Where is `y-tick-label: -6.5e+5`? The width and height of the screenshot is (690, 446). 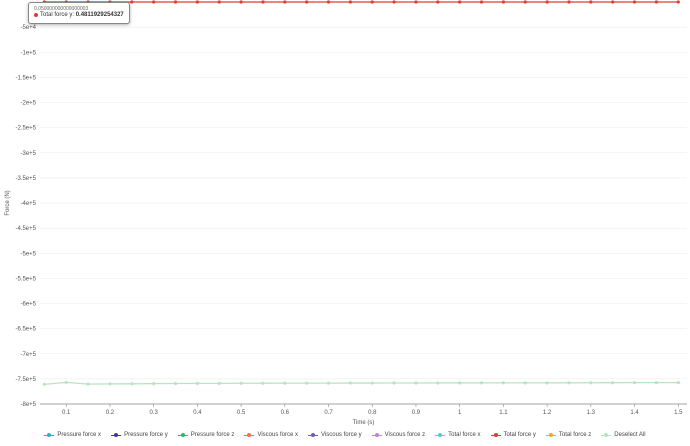 y-tick-label: -6.5e+5 is located at coordinates (25, 330).